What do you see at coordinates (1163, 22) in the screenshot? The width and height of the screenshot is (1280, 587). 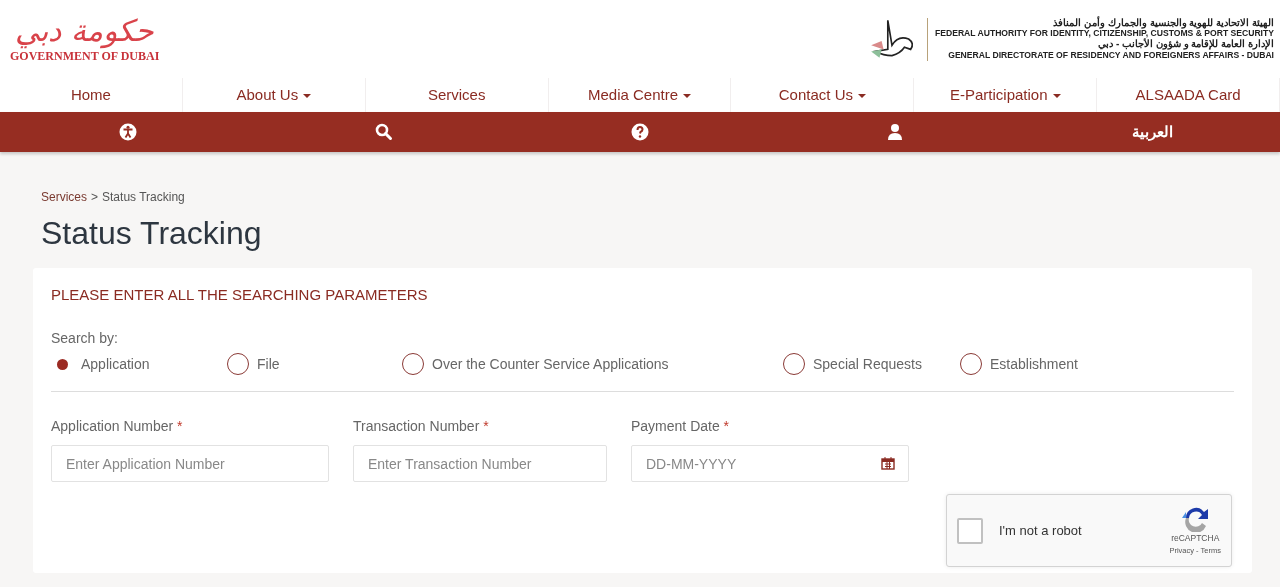 I see `authority-name-arabic: الهيئة الاتحادية للهوية والجنسية والجمارك وأمن المنافذ` at bounding box center [1163, 22].